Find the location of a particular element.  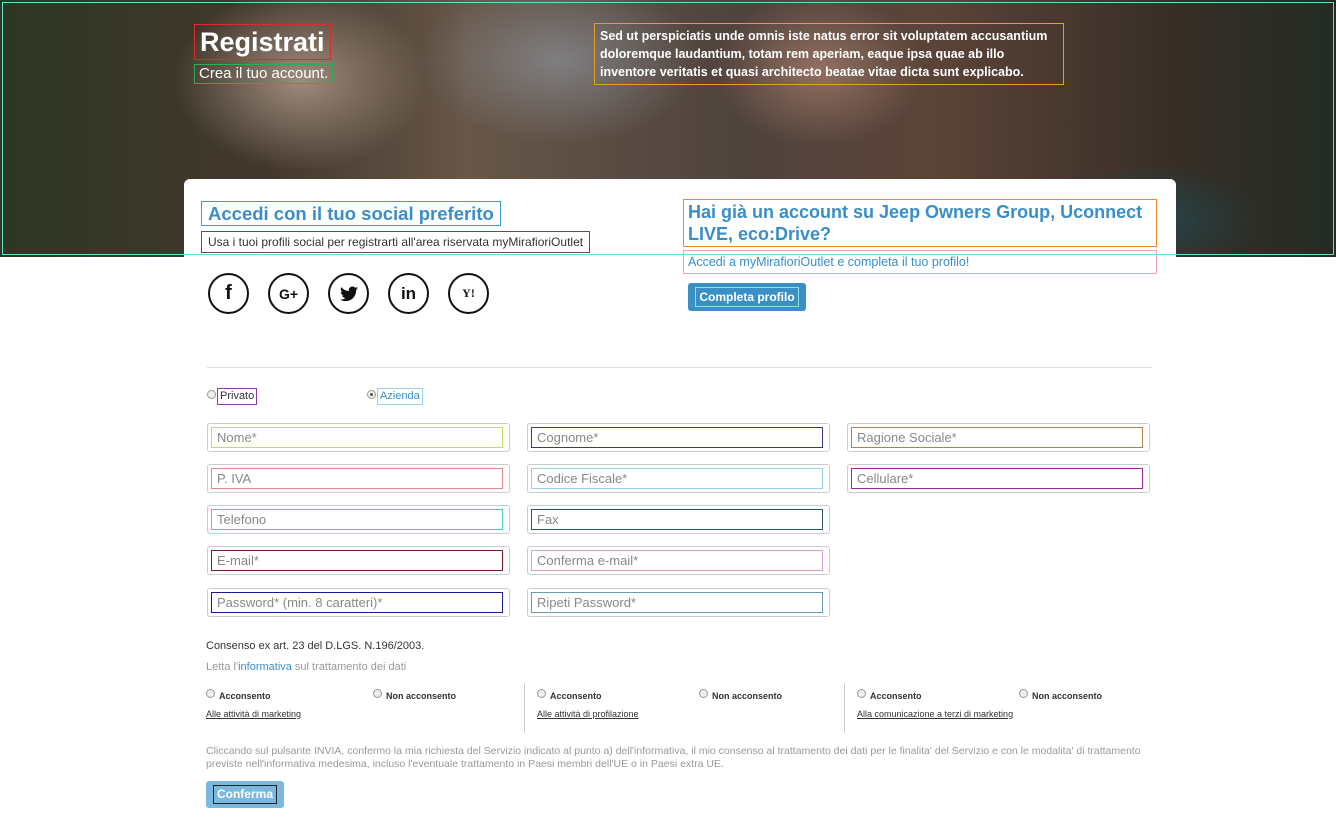

cognome-input is located at coordinates (677, 437).